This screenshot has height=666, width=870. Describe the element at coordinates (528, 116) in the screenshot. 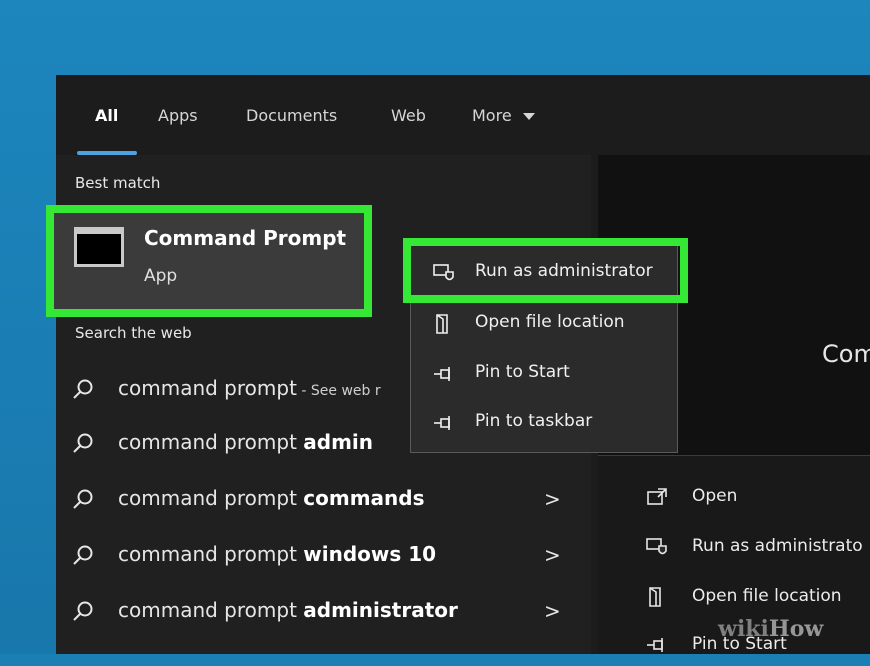

I see `caret-down-icon` at that location.